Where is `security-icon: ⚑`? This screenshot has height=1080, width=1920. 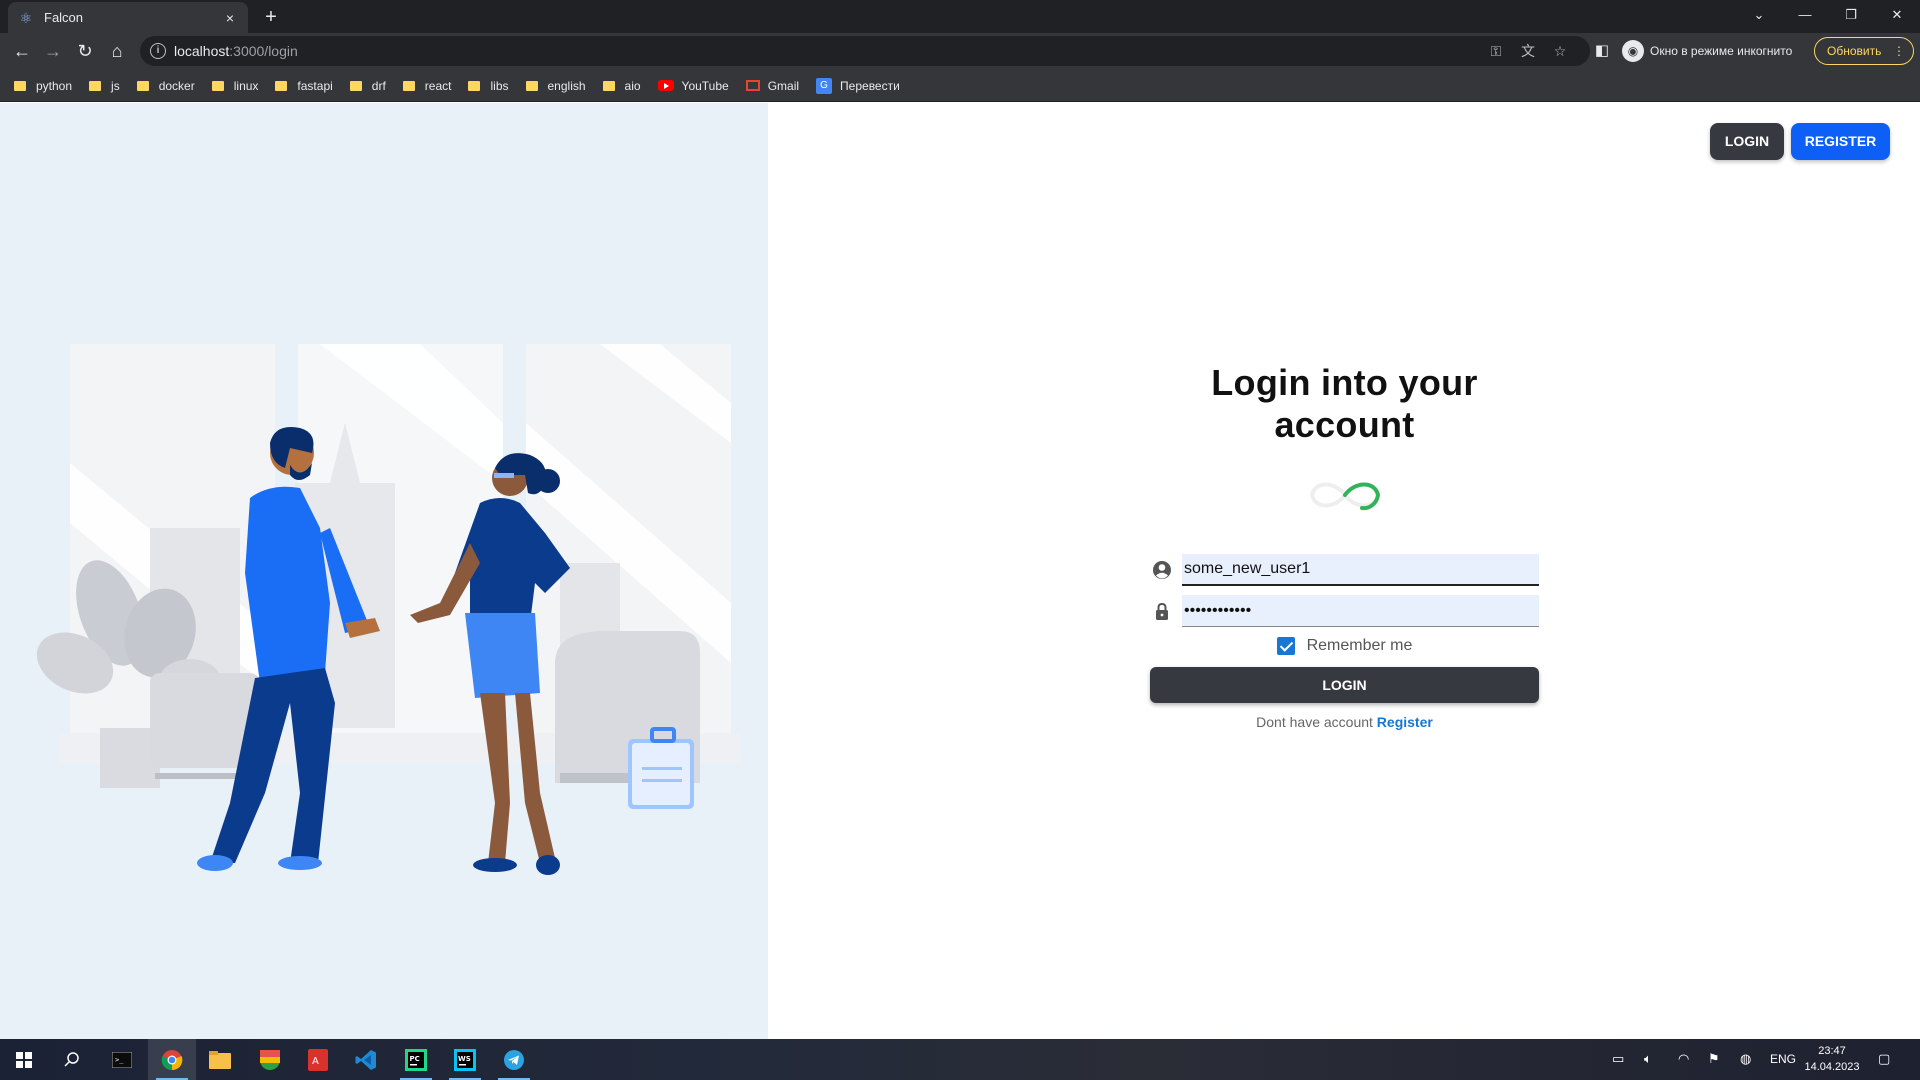
security-icon: ⚑ is located at coordinates (1714, 1059).